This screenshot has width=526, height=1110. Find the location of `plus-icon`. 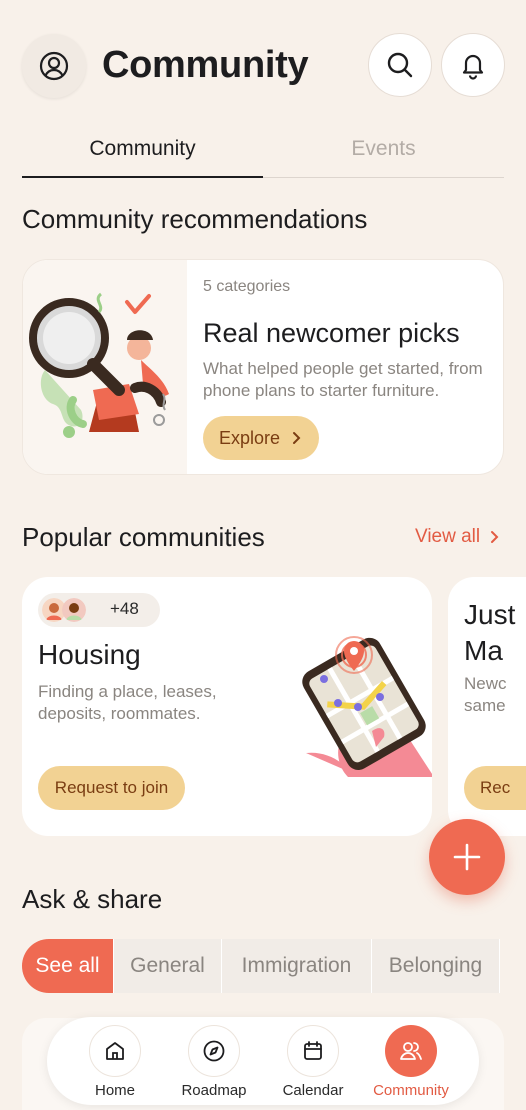

plus-icon is located at coordinates (467, 857).